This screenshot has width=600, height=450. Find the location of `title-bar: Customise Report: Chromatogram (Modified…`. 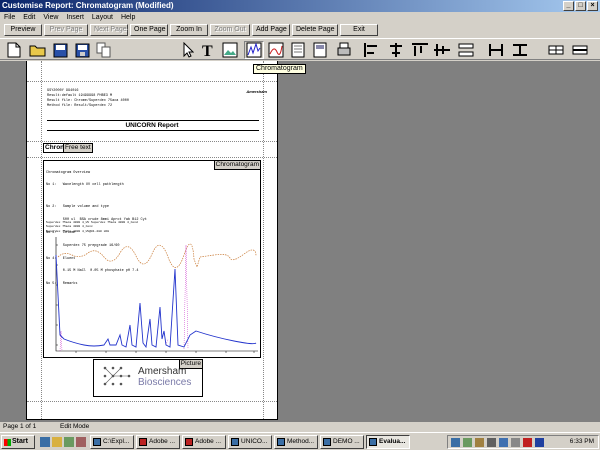

title-bar: Customise Report: Chromatogram (Modified… is located at coordinates (300, 6).